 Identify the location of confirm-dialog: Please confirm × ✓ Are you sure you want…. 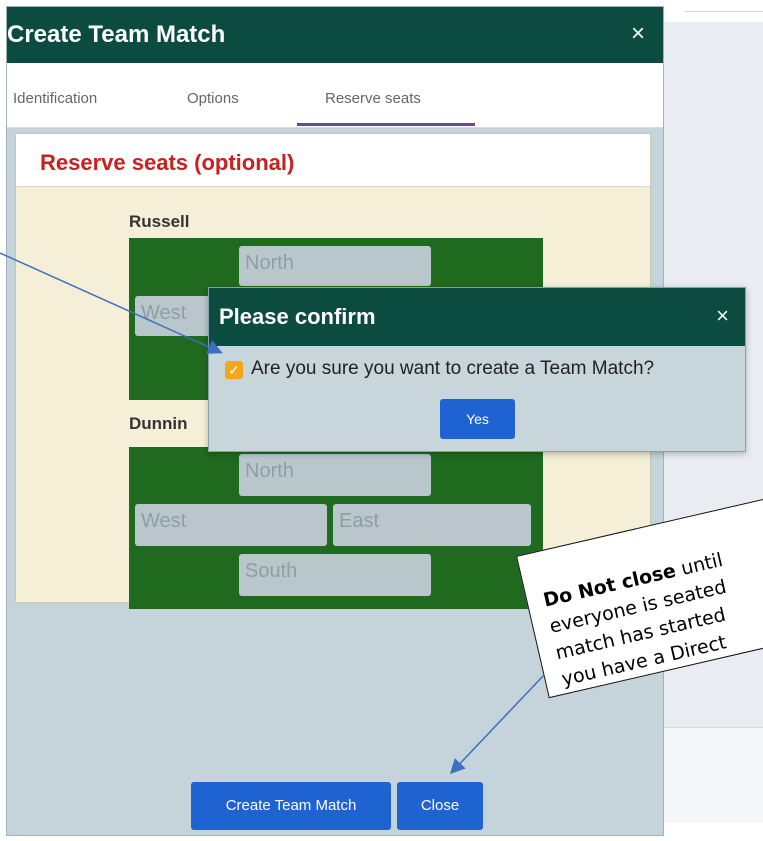
(477, 369).